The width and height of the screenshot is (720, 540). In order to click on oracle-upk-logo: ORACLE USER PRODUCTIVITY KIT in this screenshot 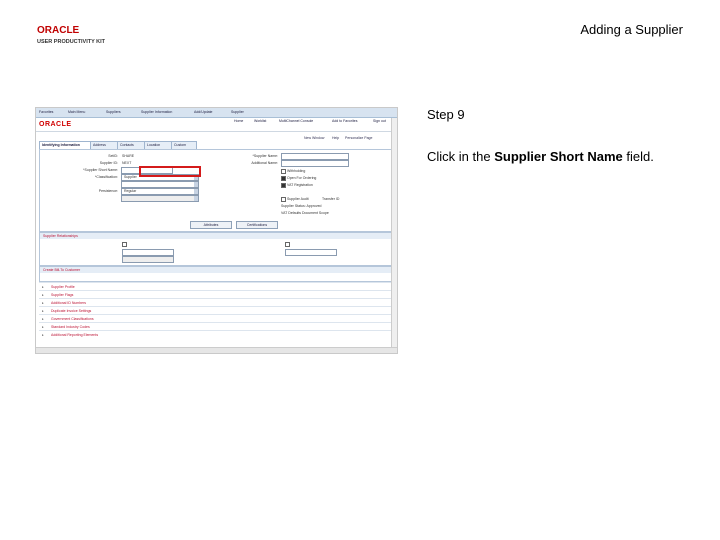, I will do `click(71, 35)`.